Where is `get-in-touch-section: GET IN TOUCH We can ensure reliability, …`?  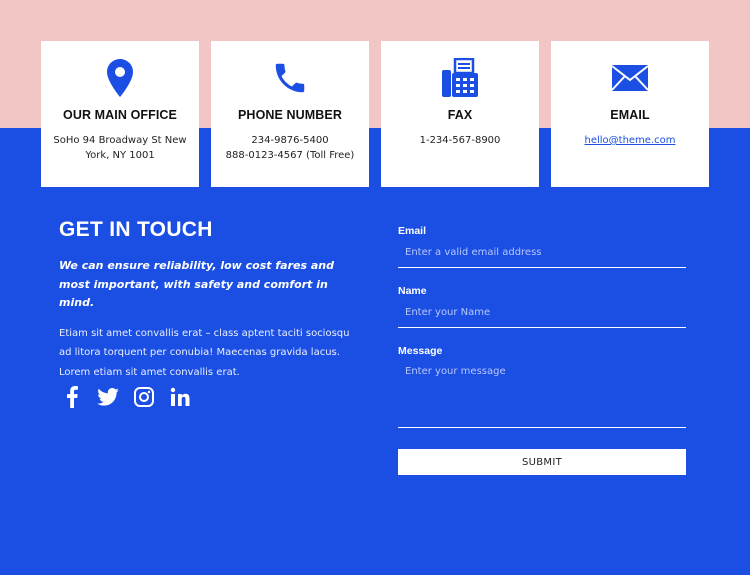
get-in-touch-section: GET IN TOUCH We can ensure reliability, … is located at coordinates (209, 298).